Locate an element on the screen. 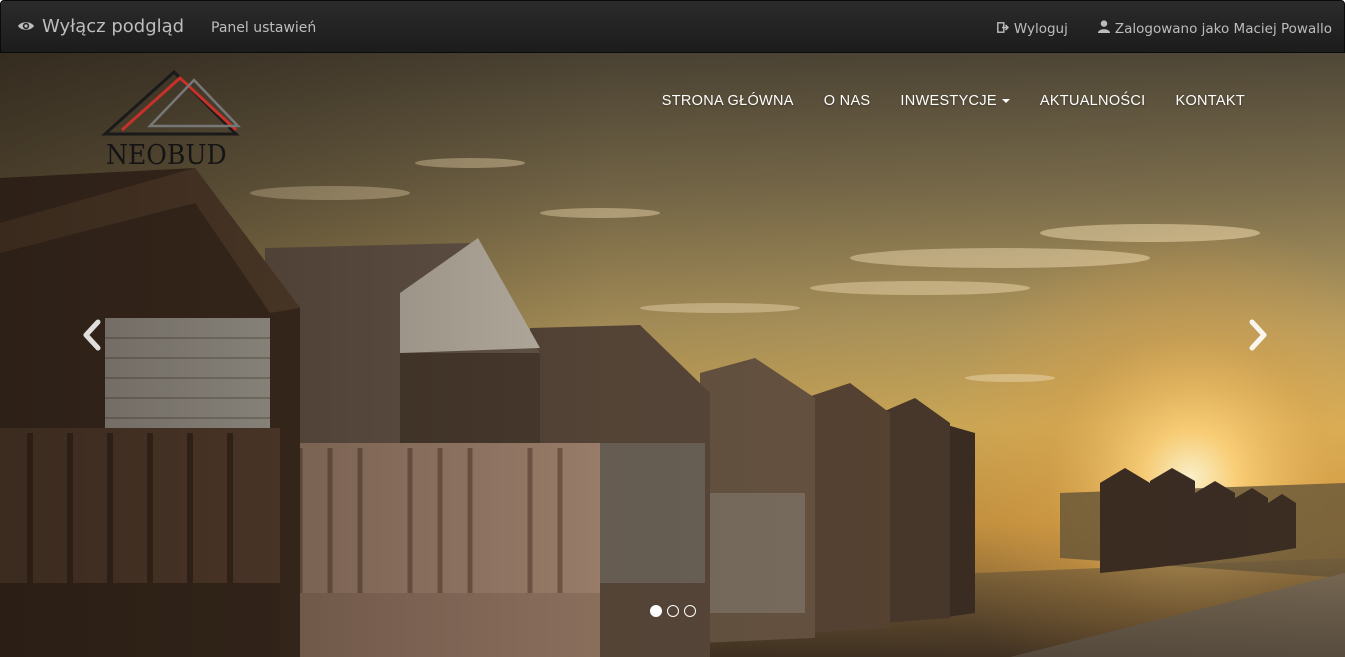 The height and width of the screenshot is (657, 1345). carousel-next-button is located at coordinates (1258, 335).